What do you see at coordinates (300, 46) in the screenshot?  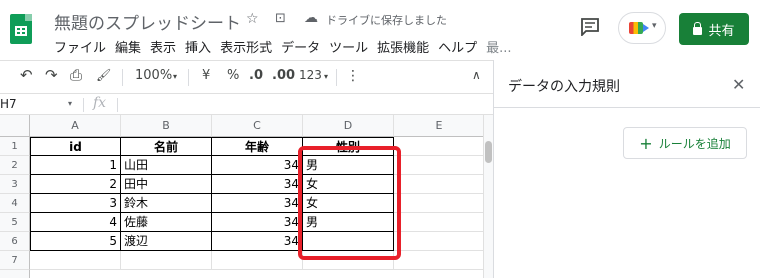 I see `menu-data: データ` at bounding box center [300, 46].